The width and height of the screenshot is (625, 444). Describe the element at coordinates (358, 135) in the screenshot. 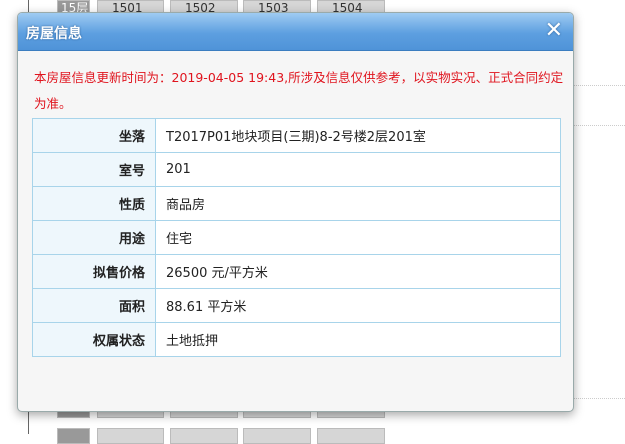

I see `field-value: T2017P01地块项目(三期)8-2号楼2层201室` at that location.